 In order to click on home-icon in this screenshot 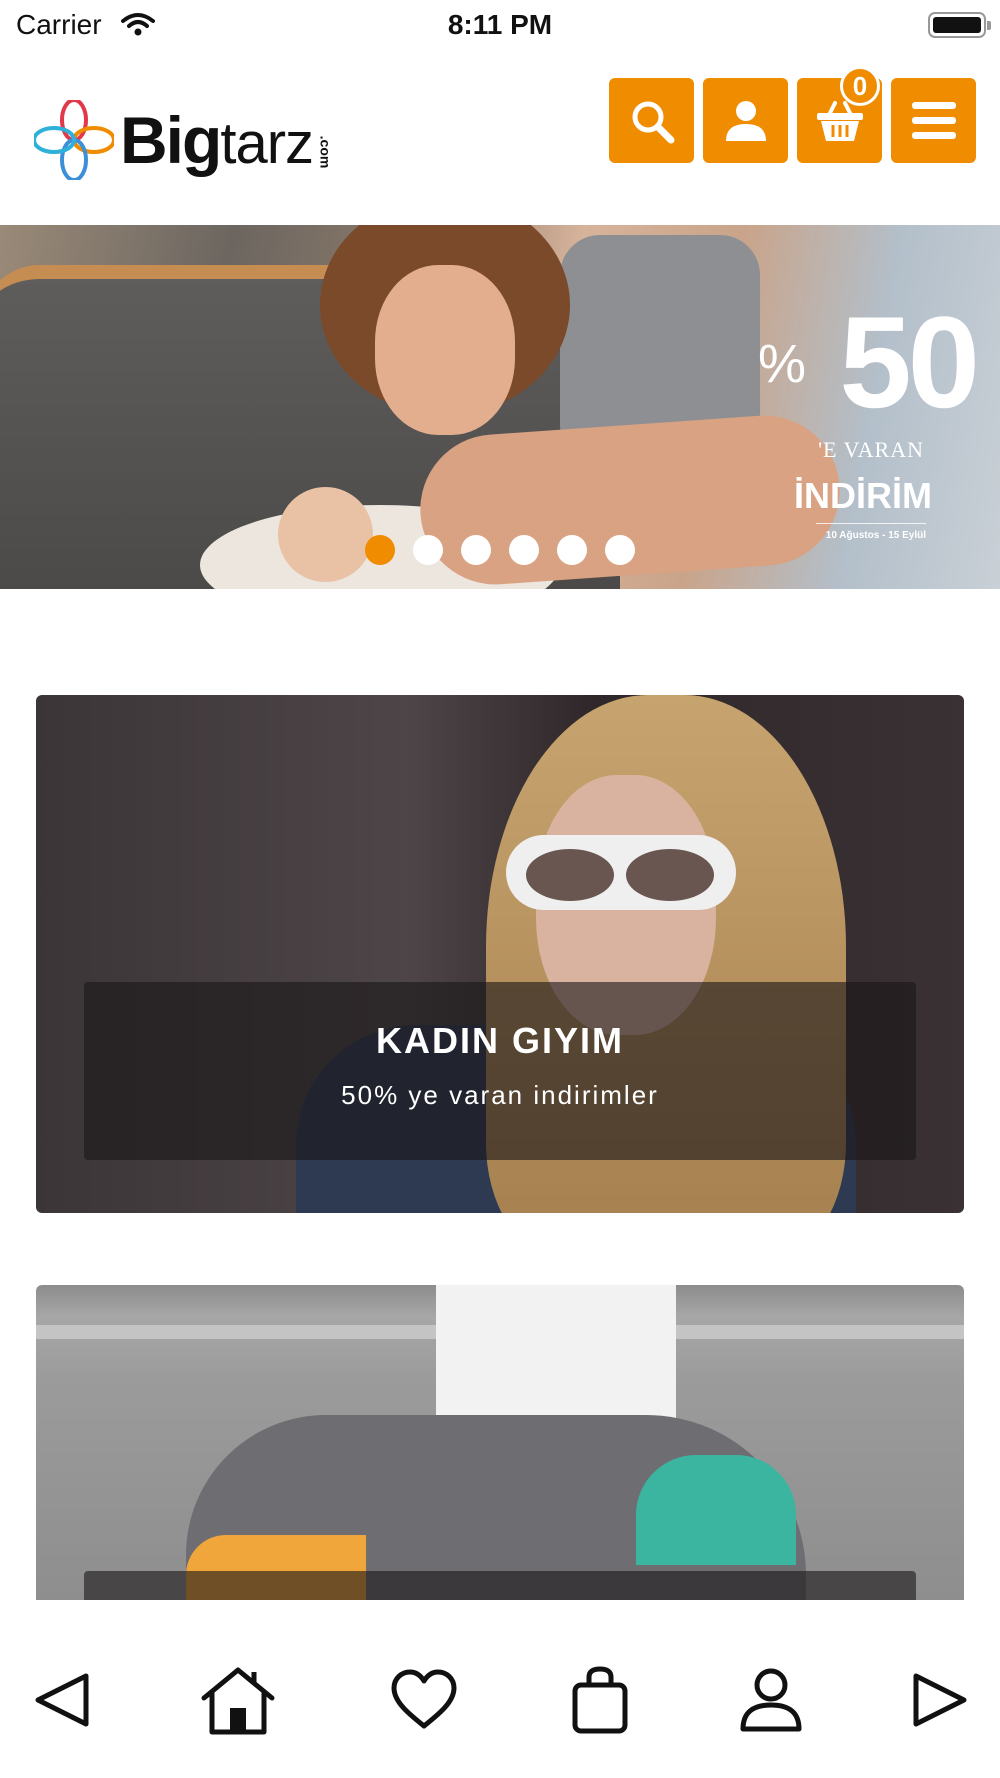, I will do `click(238, 1701)`.